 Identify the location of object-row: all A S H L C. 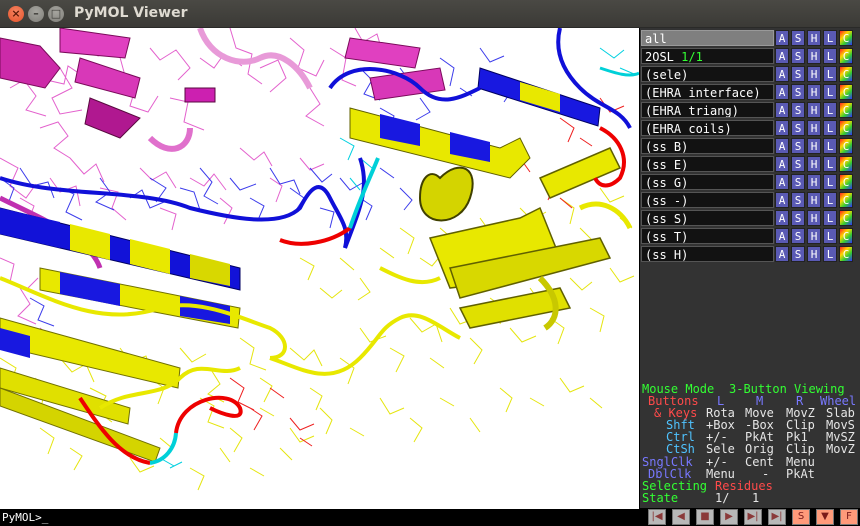
(750, 38).